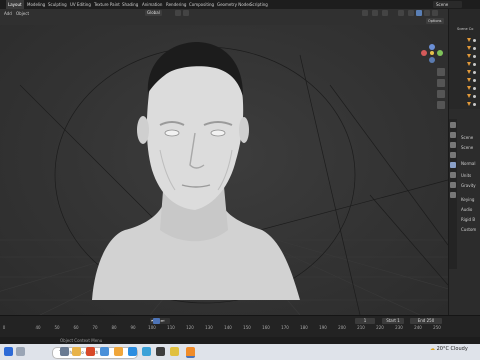  I want to click on frame-tick-label: 210, so click(361, 327).